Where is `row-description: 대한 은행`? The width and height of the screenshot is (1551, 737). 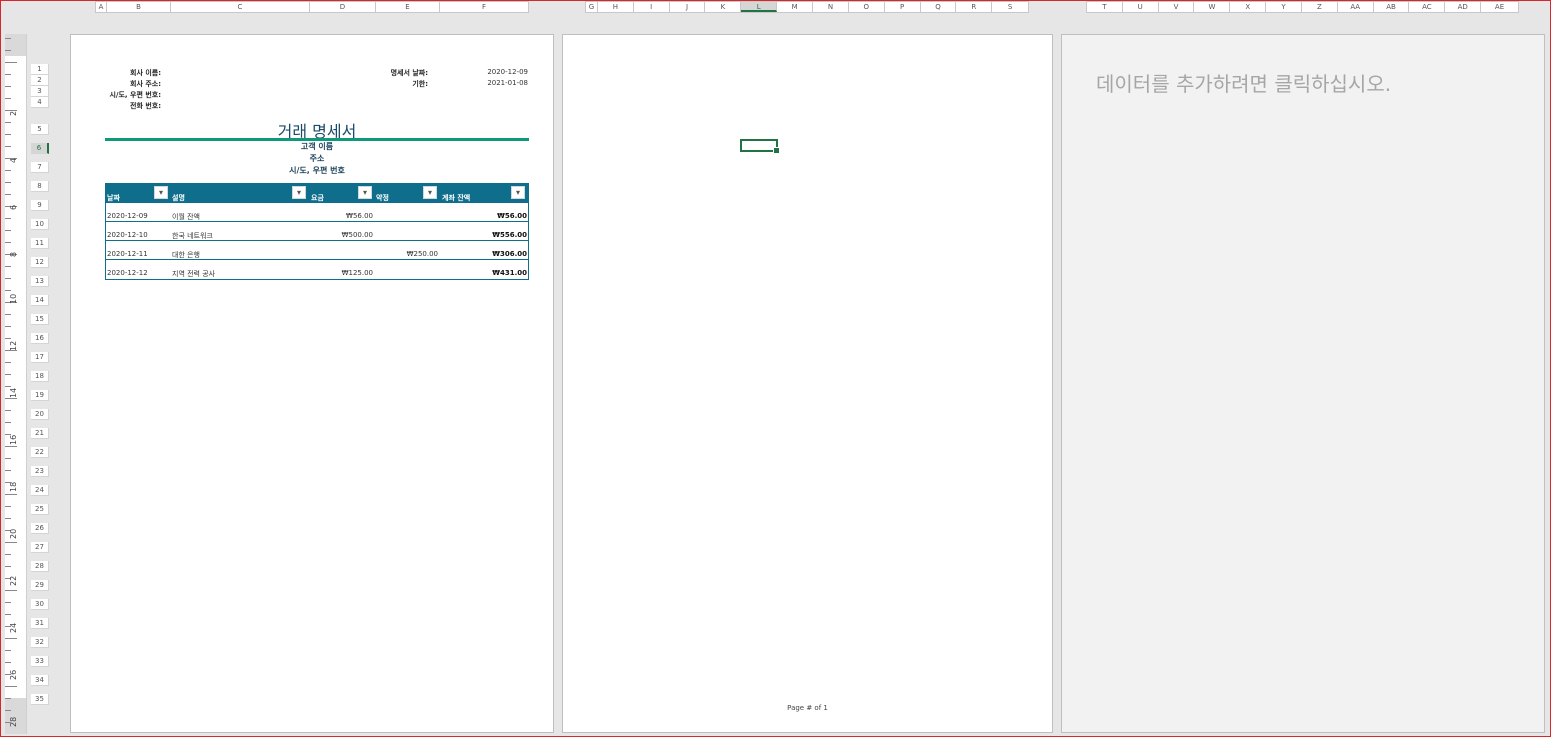 row-description: 대한 은행 is located at coordinates (186, 255).